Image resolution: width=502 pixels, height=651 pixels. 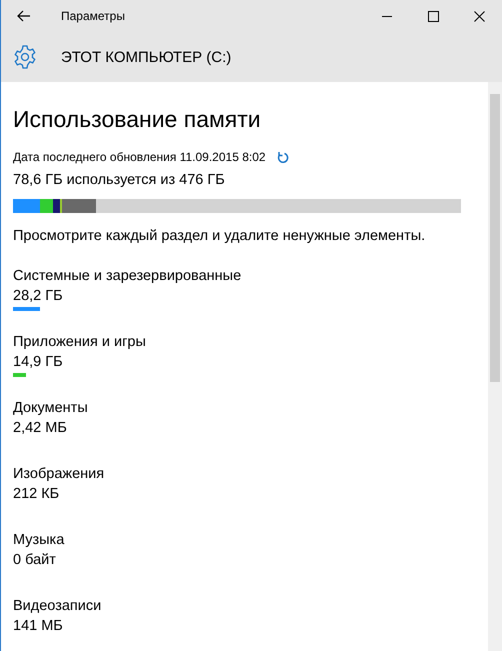 I want to click on category-size: 28,2 ГБ, so click(x=38, y=296).